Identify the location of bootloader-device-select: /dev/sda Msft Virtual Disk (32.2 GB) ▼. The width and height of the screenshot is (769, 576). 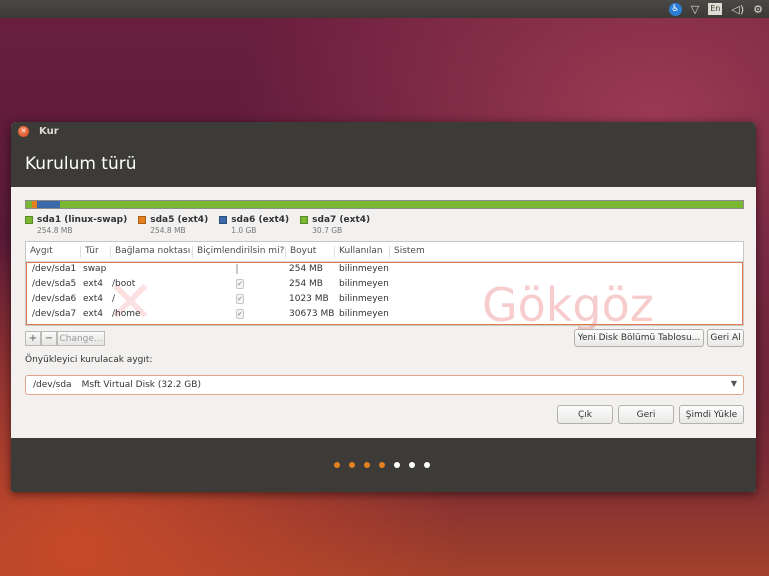
(384, 385).